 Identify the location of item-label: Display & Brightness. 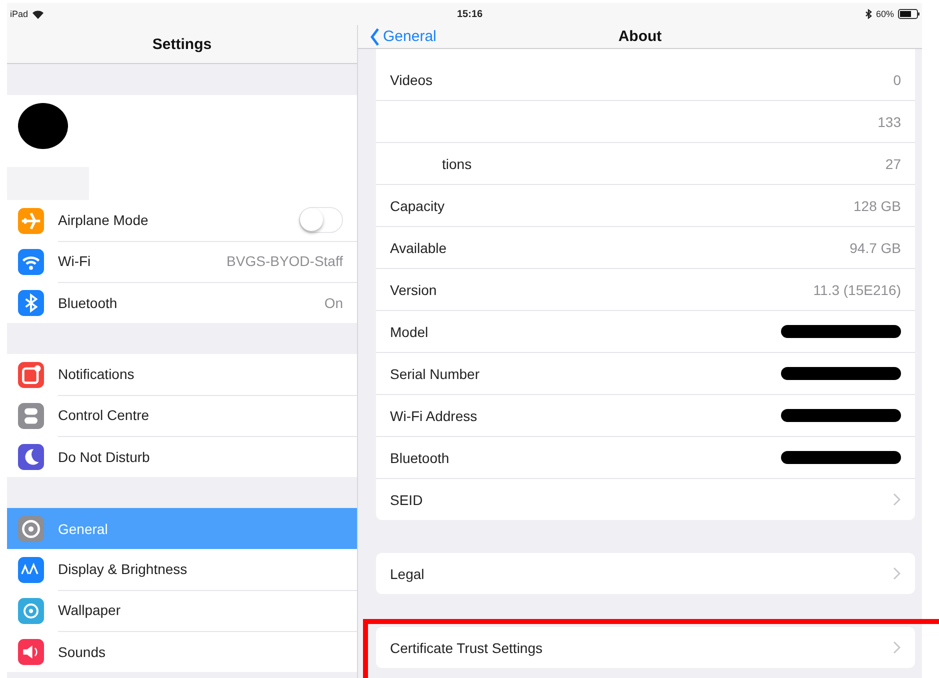
(123, 569).